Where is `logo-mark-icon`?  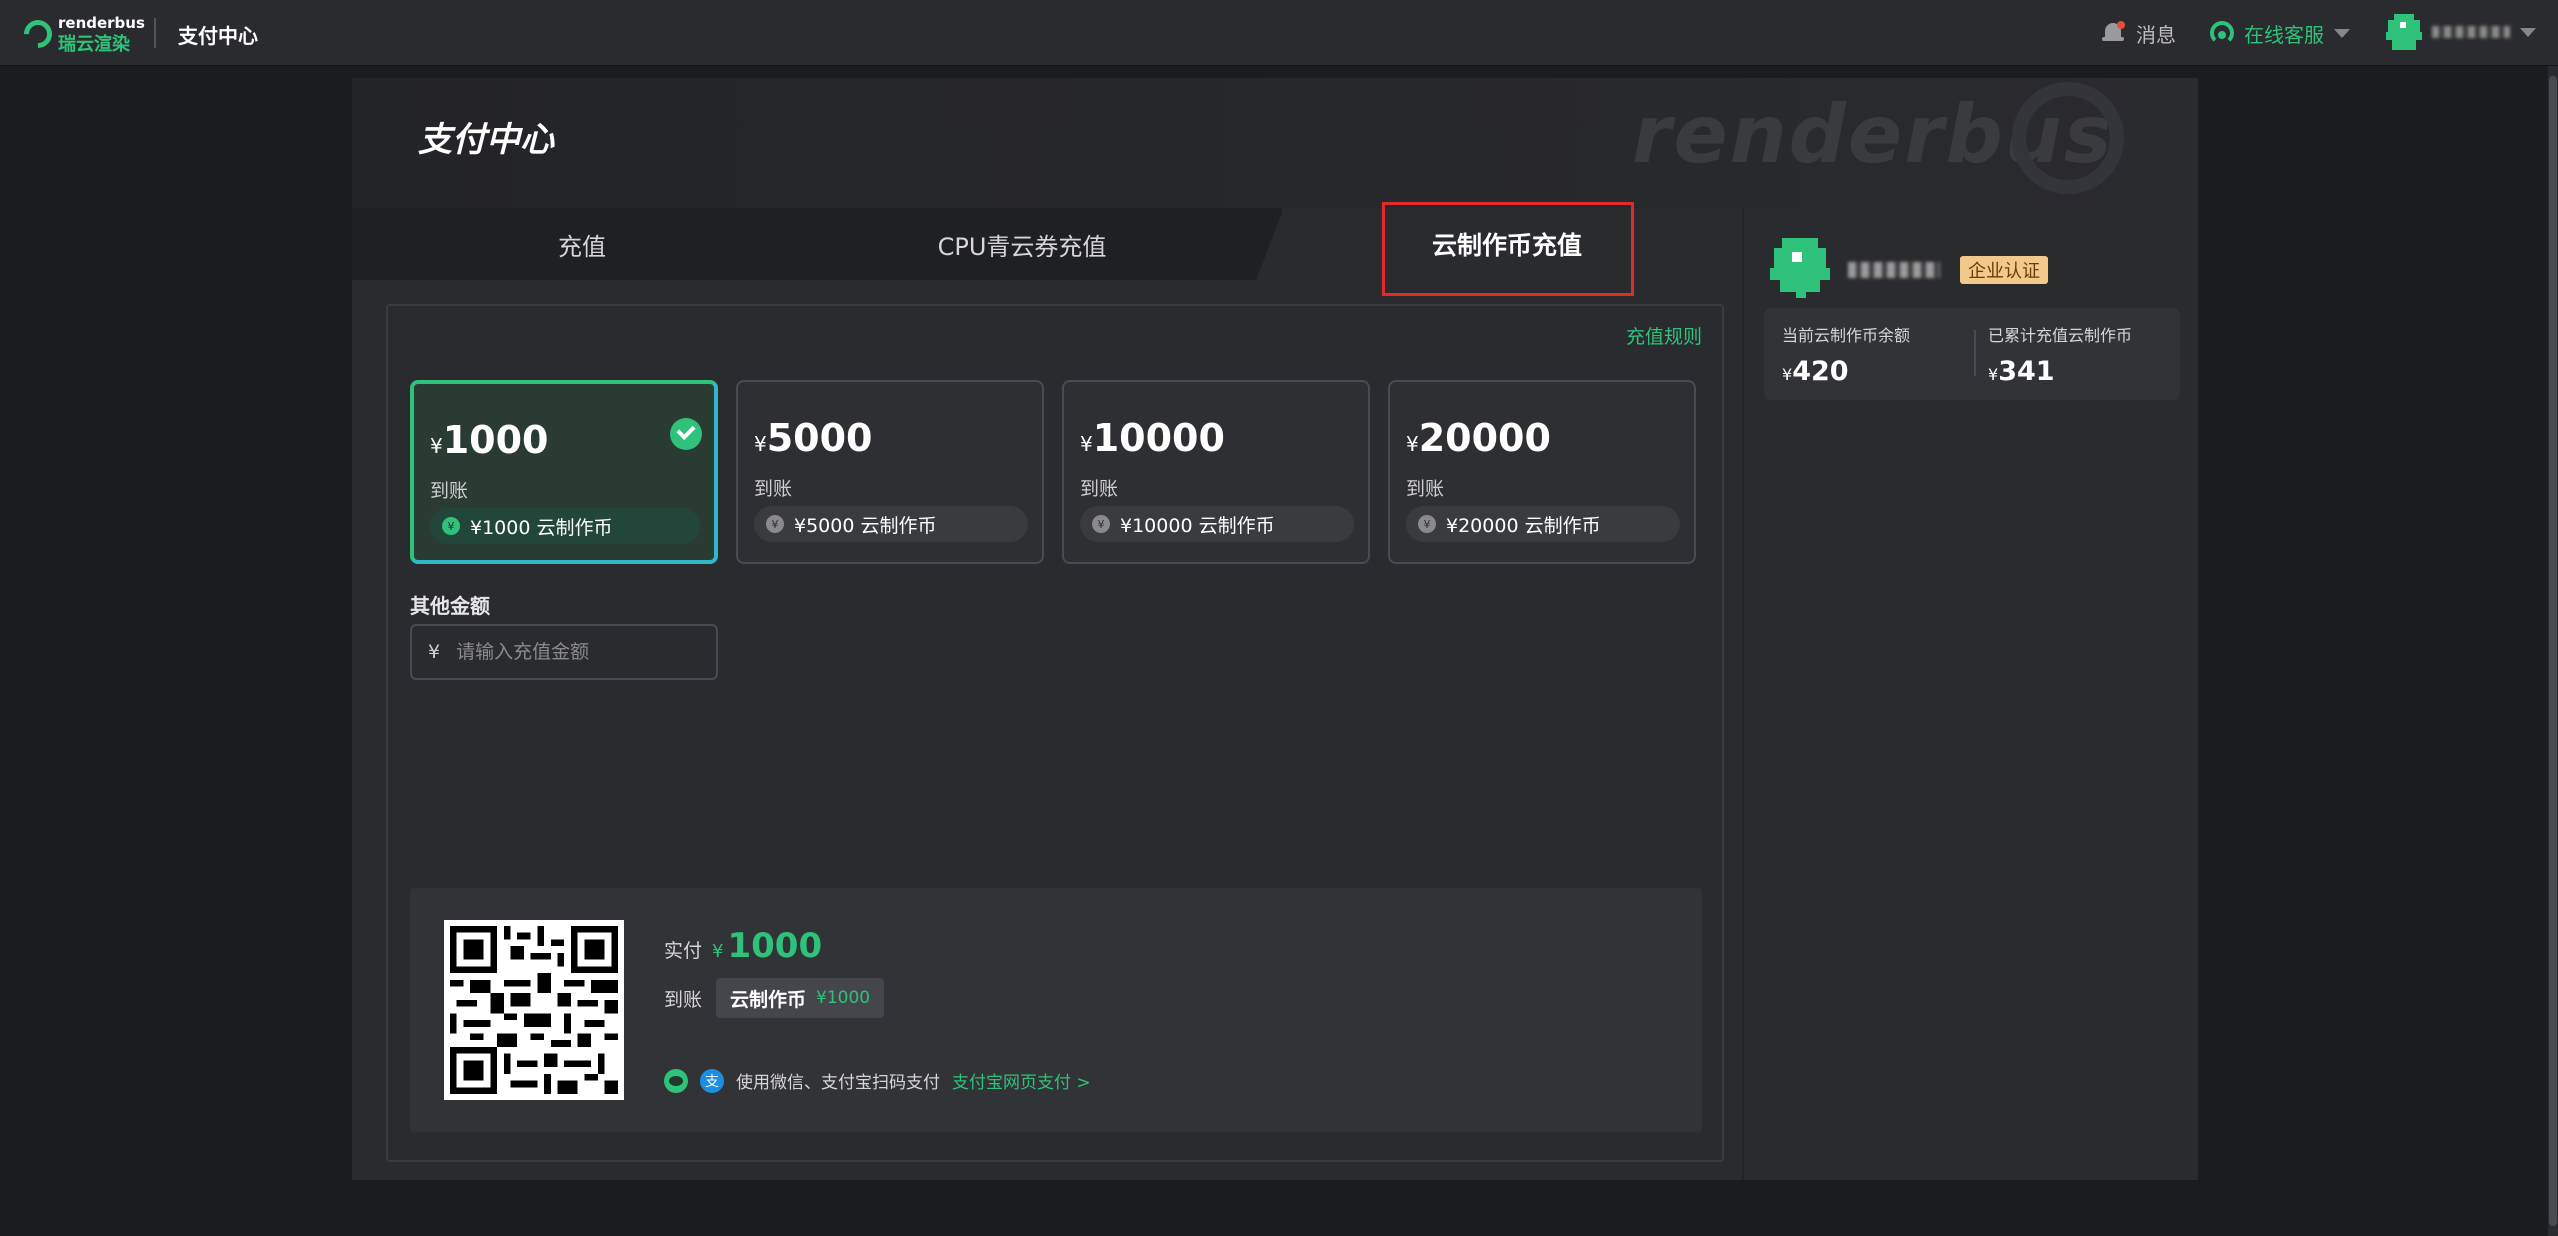
logo-mark-icon is located at coordinates (38, 34).